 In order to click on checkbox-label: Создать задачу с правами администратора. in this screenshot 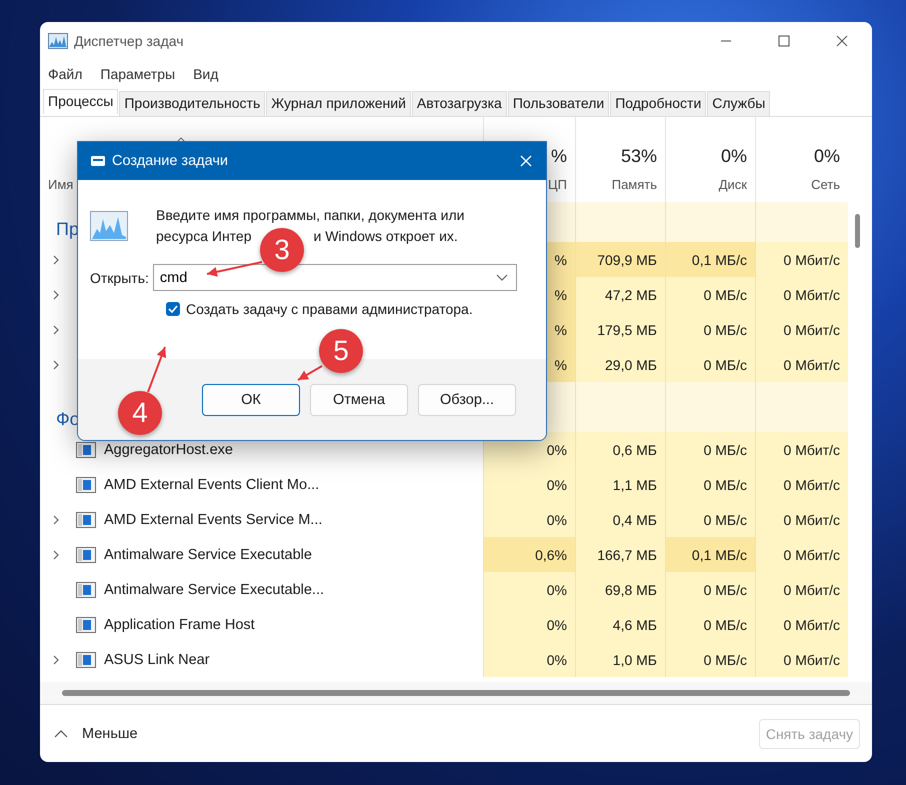, I will do `click(329, 309)`.